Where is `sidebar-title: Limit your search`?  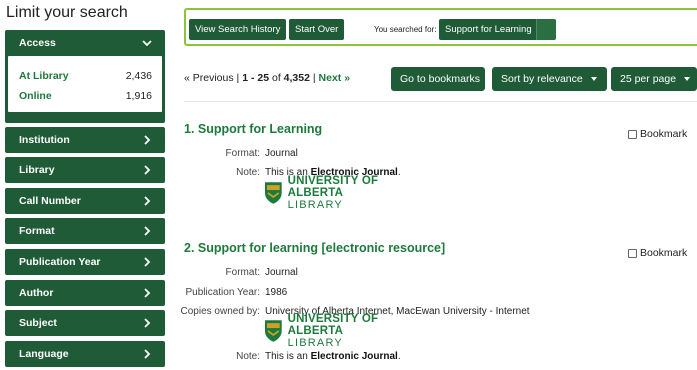 sidebar-title: Limit your search is located at coordinates (67, 12).